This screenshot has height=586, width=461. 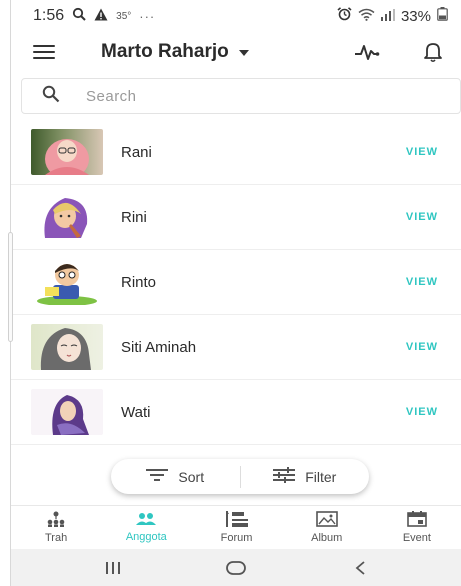 I want to click on sort-filter-bar: Sort Filter, so click(x=240, y=476).